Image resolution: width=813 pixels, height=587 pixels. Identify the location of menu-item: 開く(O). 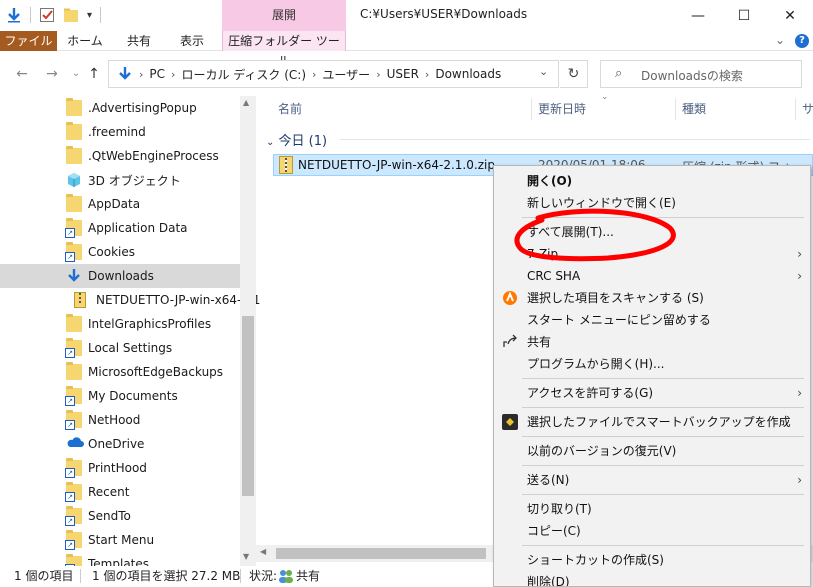
(652, 181).